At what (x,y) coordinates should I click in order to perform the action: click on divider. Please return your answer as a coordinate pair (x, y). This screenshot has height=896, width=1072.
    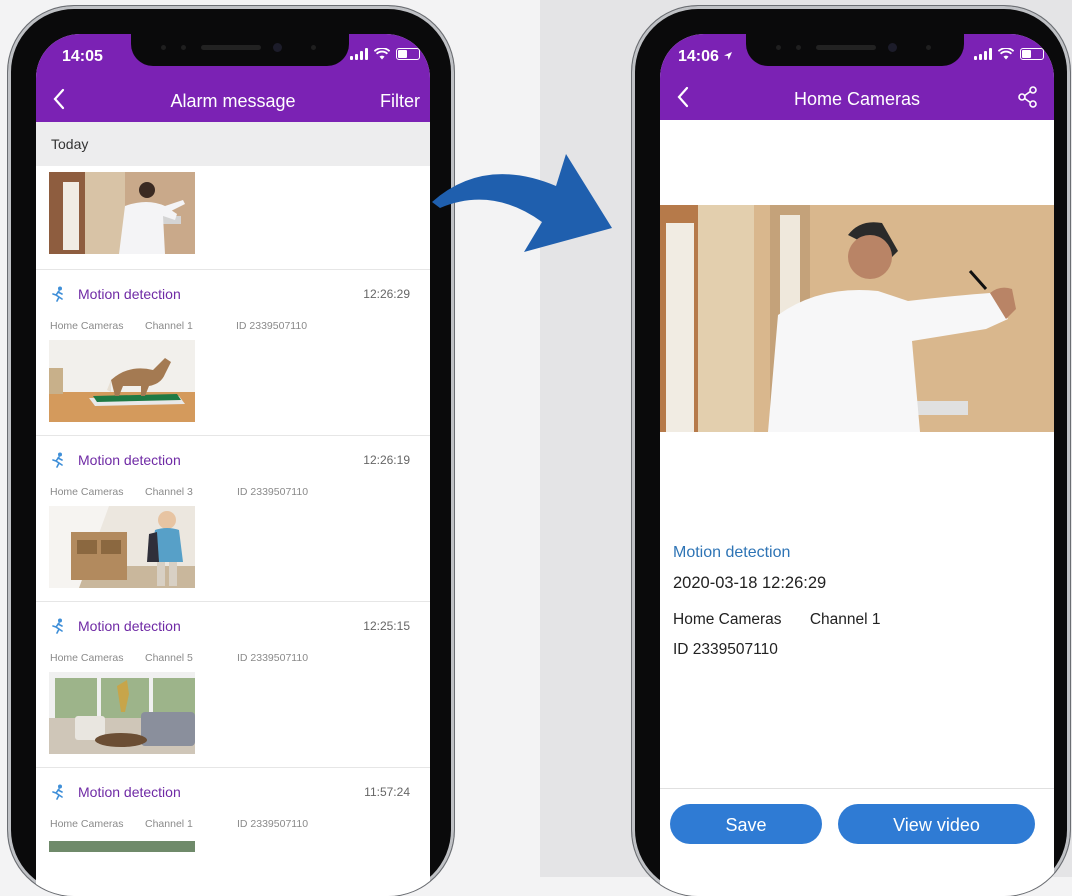
    Looking at the image, I should click on (857, 788).